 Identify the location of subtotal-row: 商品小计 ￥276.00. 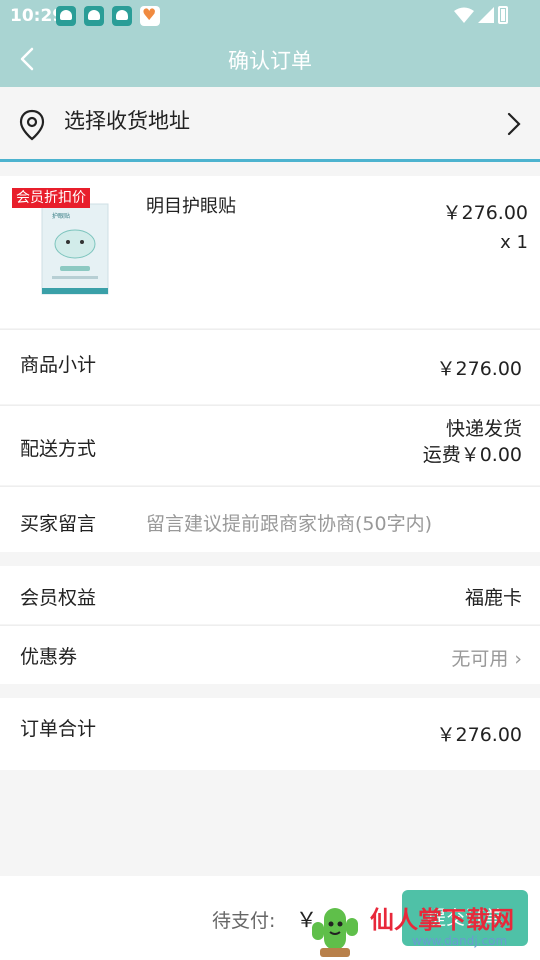
(270, 366).